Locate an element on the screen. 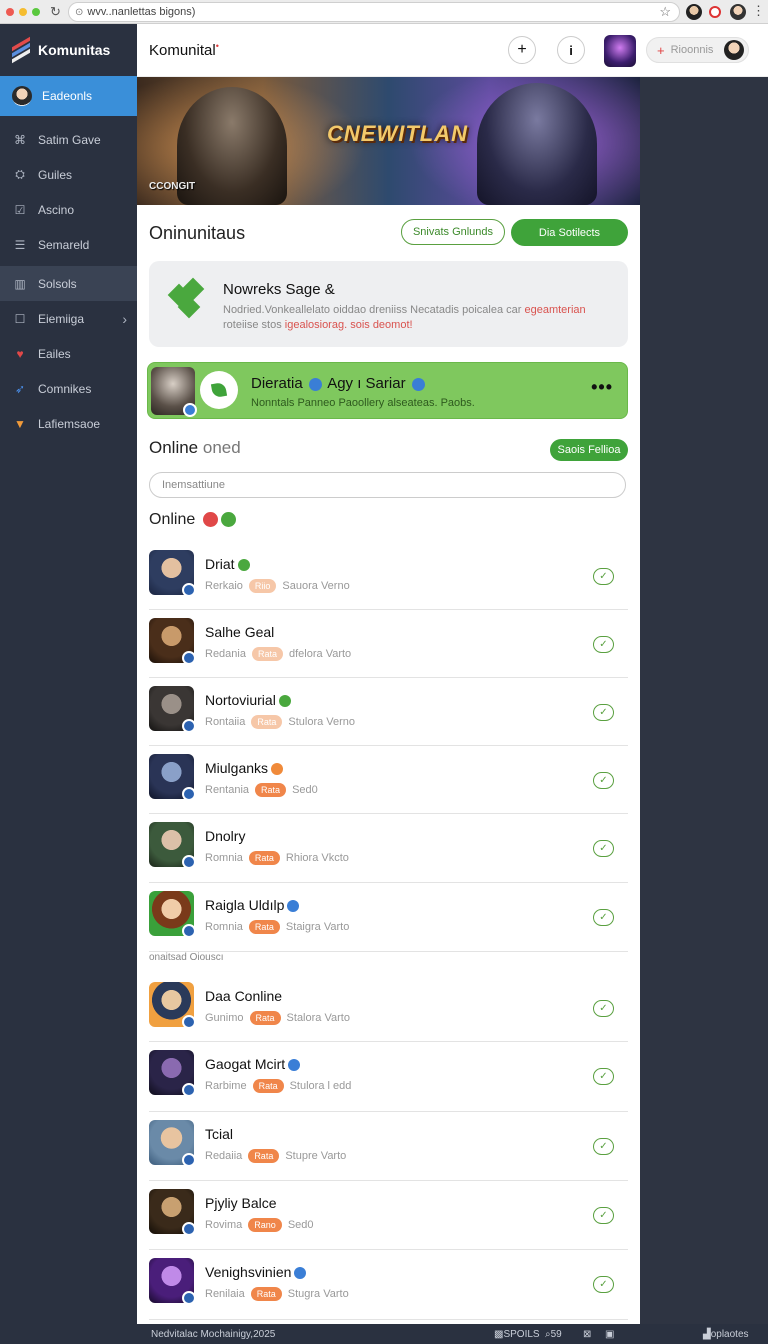  game-avatar-icon is located at coordinates (620, 51).